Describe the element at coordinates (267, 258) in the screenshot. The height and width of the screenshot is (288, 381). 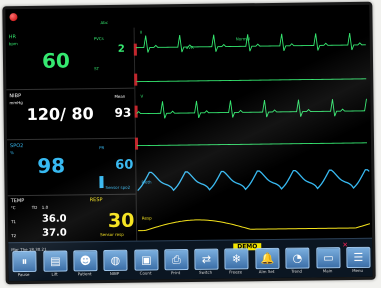
I see `toolbar-button-alm-set: 🔔` at that location.